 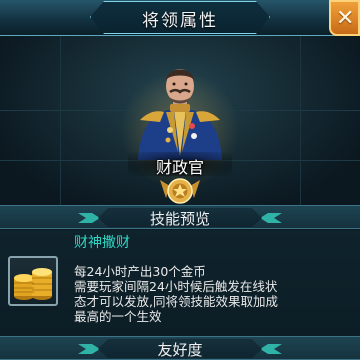 What do you see at coordinates (179, 167) in the screenshot?
I see `general-rank-label: 财政官` at bounding box center [179, 167].